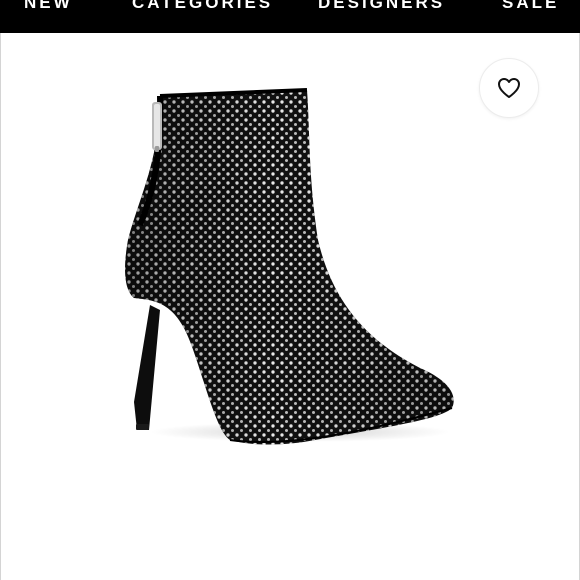 Image resolution: width=580 pixels, height=580 pixels. Describe the element at coordinates (48, 6) in the screenshot. I see `nav-item-new: NEW` at that location.